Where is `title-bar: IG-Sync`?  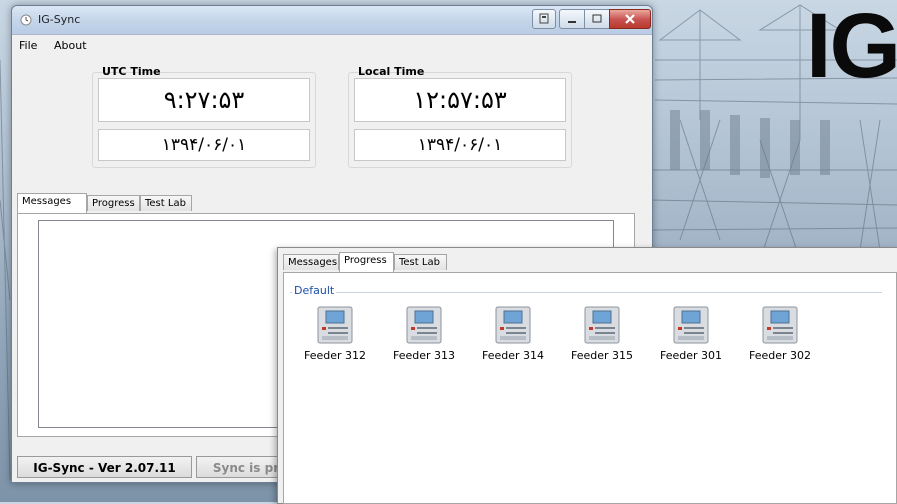 title-bar: IG-Sync is located at coordinates (332, 20).